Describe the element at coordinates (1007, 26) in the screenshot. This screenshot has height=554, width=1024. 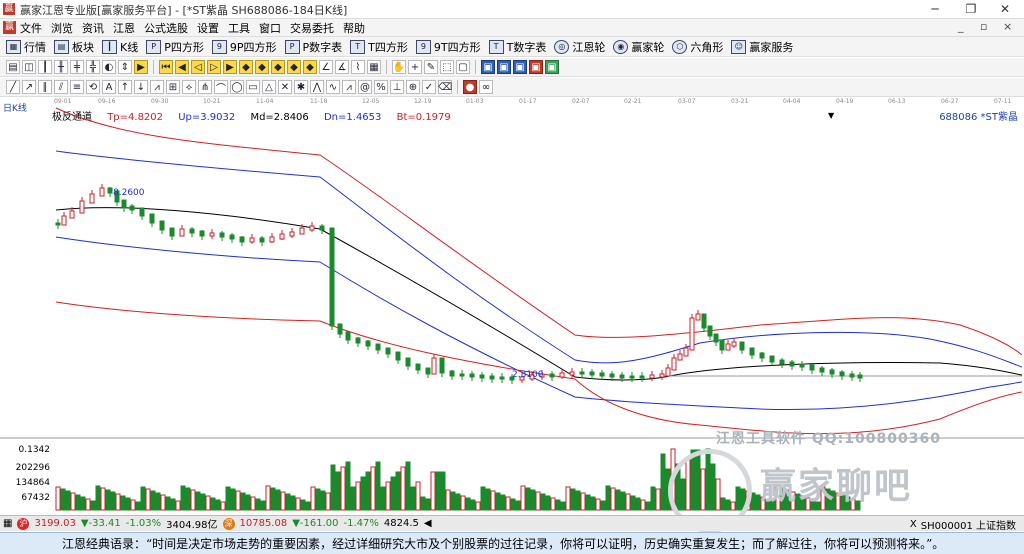
I see `mdi-close-button: ×` at that location.